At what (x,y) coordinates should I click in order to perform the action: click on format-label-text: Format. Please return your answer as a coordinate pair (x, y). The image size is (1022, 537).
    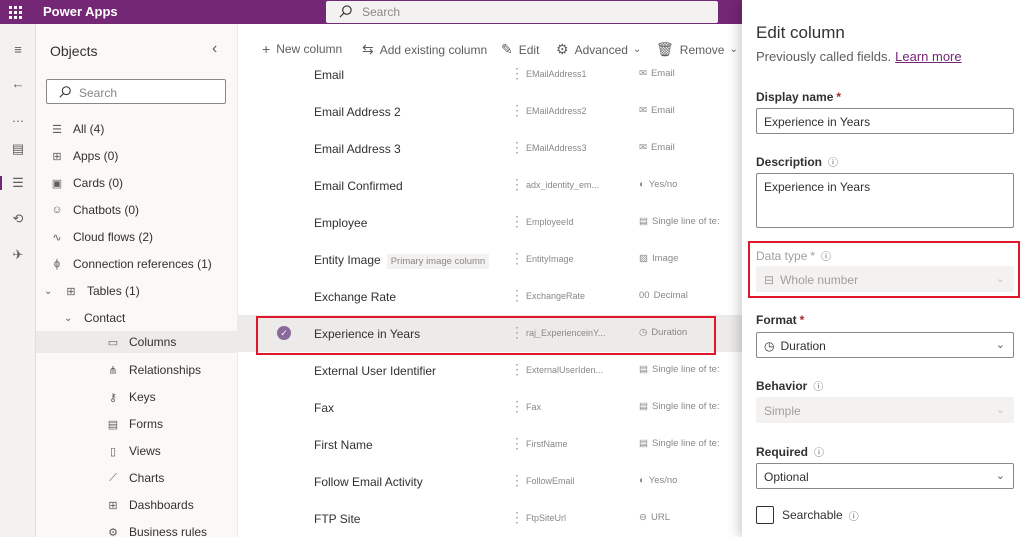
    Looking at the image, I should click on (776, 320).